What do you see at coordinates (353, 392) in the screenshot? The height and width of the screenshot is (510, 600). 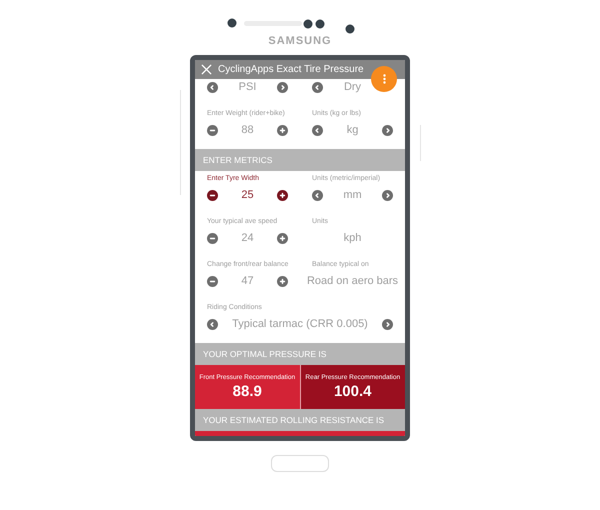 I see `result-value: 100.4` at bounding box center [353, 392].